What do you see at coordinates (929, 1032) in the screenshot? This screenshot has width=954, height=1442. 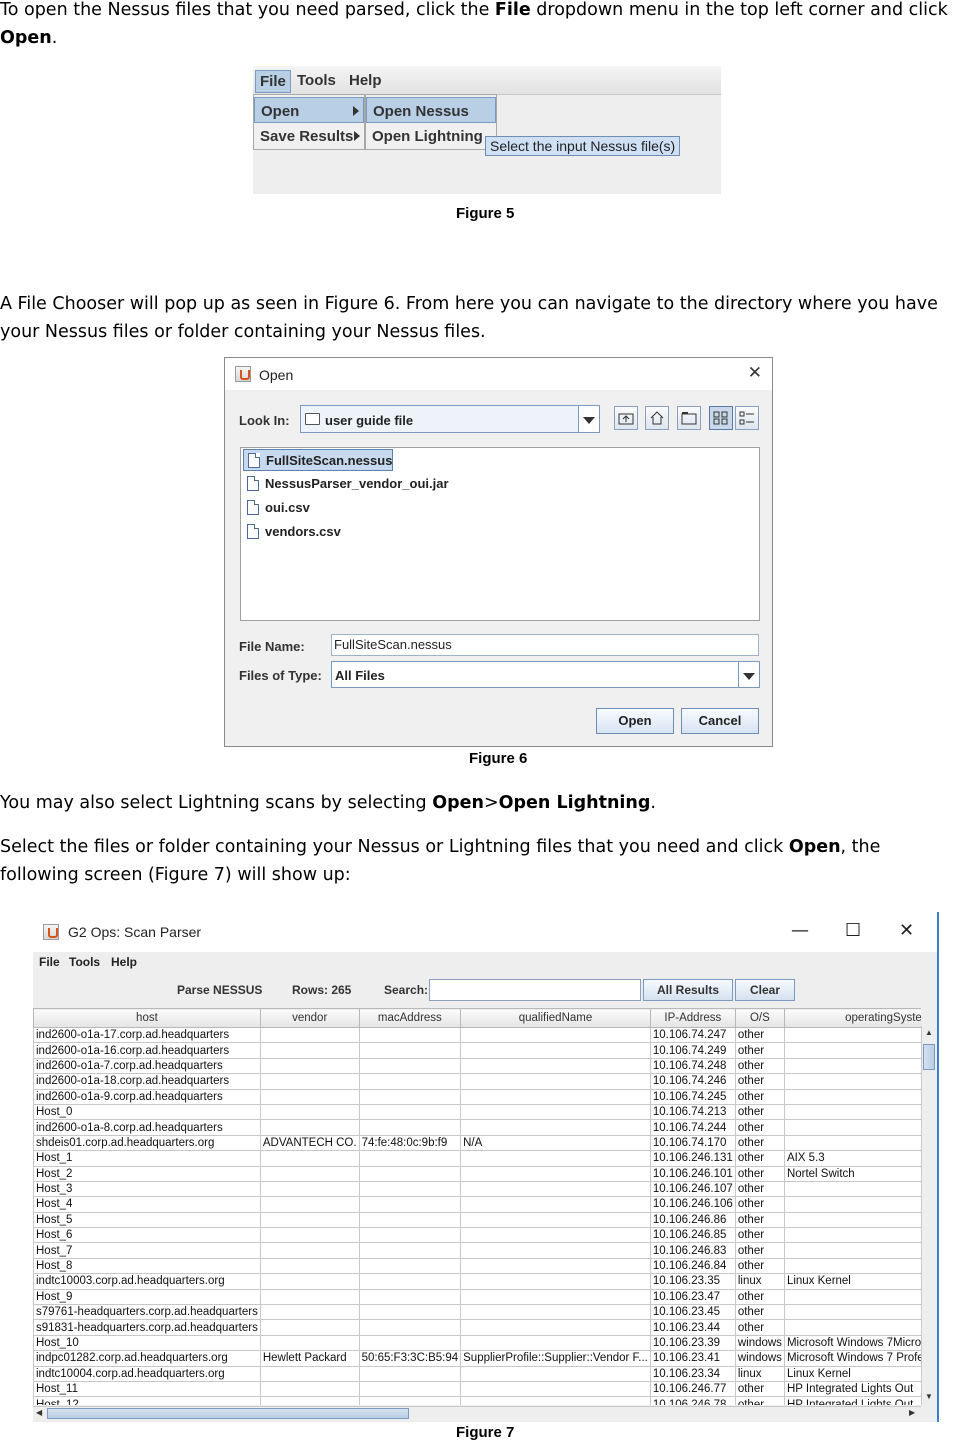 I see `scroll-up-icon: ▲` at bounding box center [929, 1032].